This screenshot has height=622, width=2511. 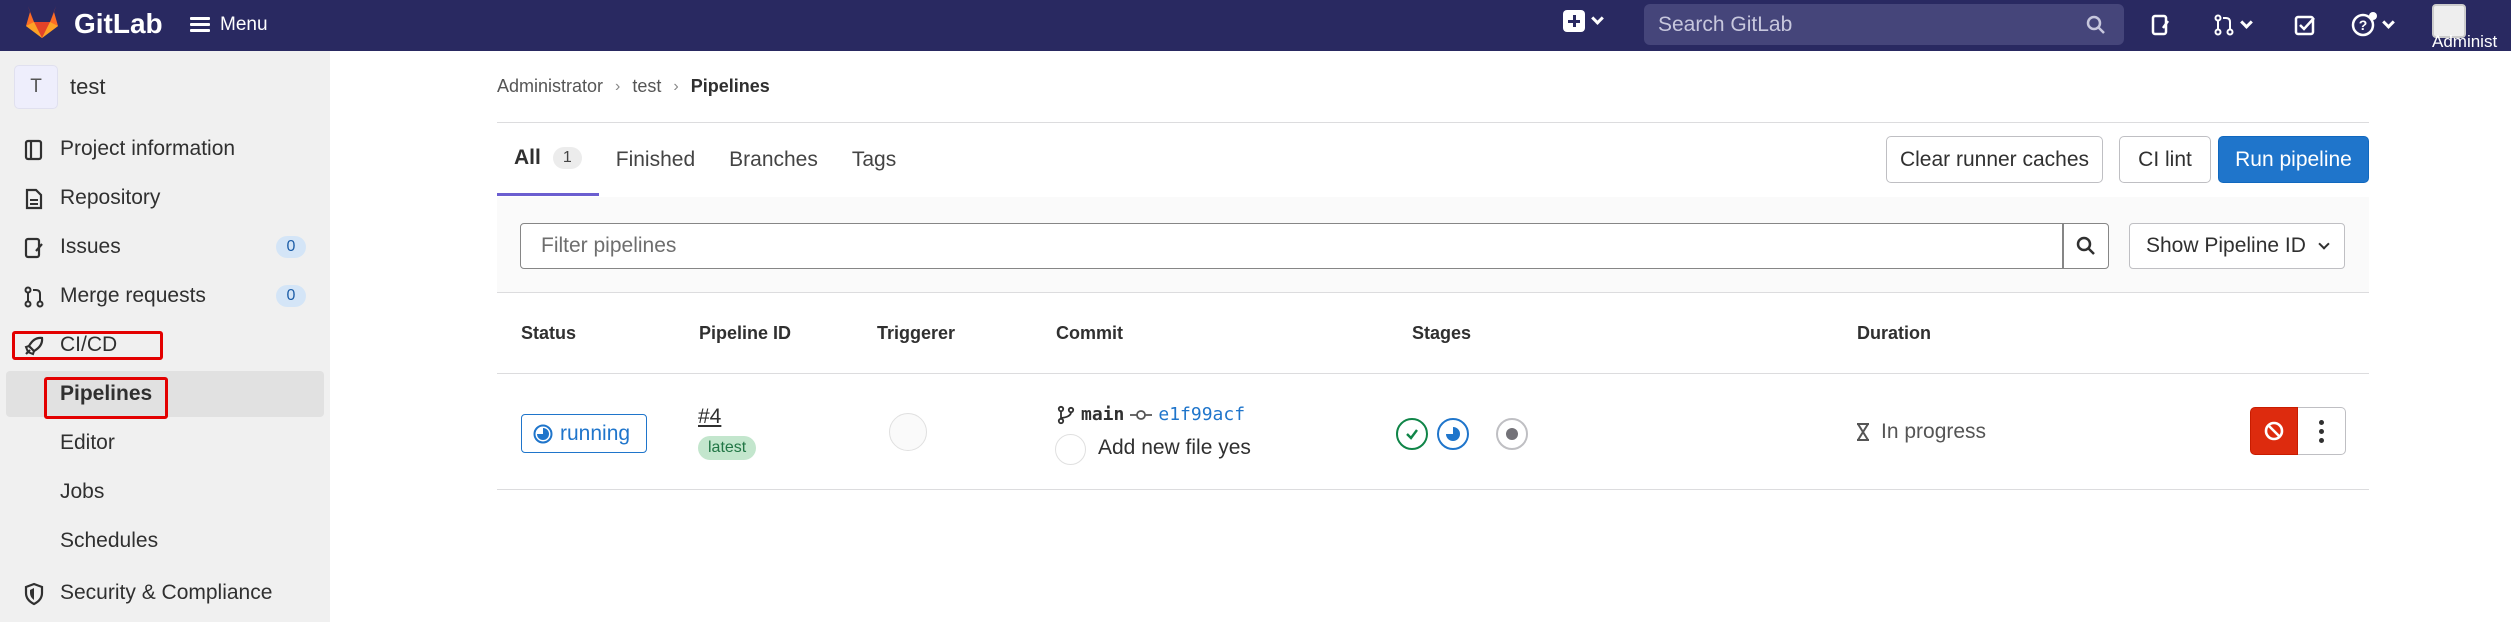 I want to click on filter-pipelines-input, so click(x=1291, y=246).